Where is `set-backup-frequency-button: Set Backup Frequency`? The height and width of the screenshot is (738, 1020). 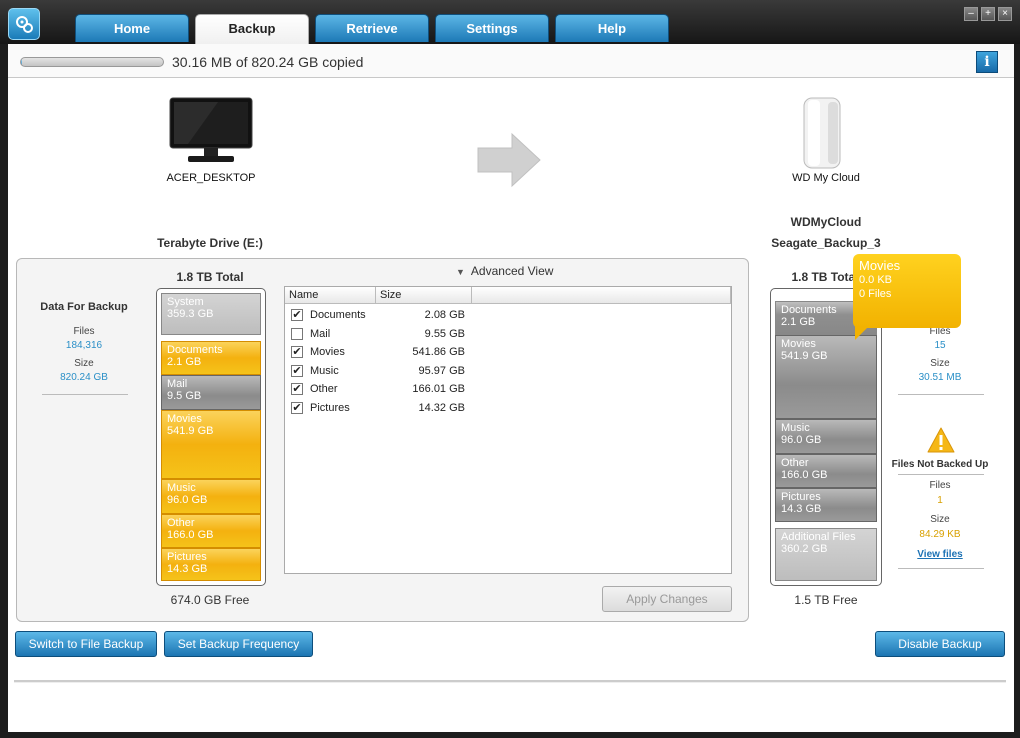 set-backup-frequency-button: Set Backup Frequency is located at coordinates (238, 644).